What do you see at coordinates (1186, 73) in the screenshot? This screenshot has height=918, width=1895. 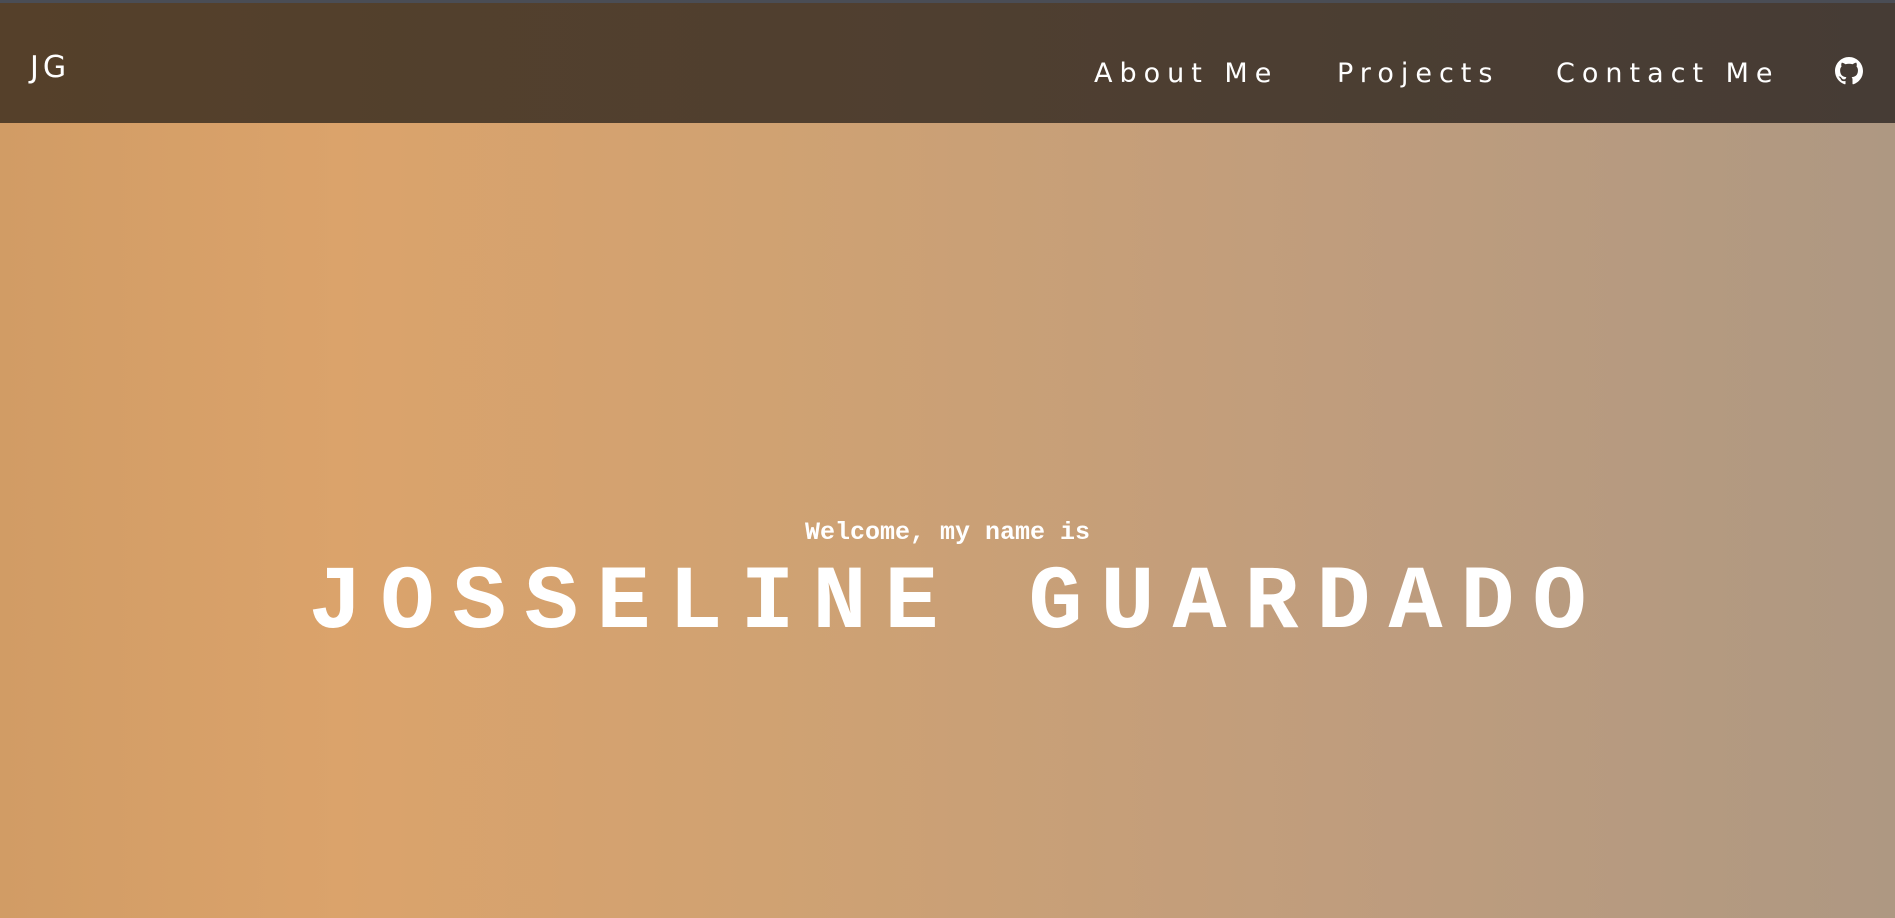 I see `nav-about-me: About Me` at bounding box center [1186, 73].